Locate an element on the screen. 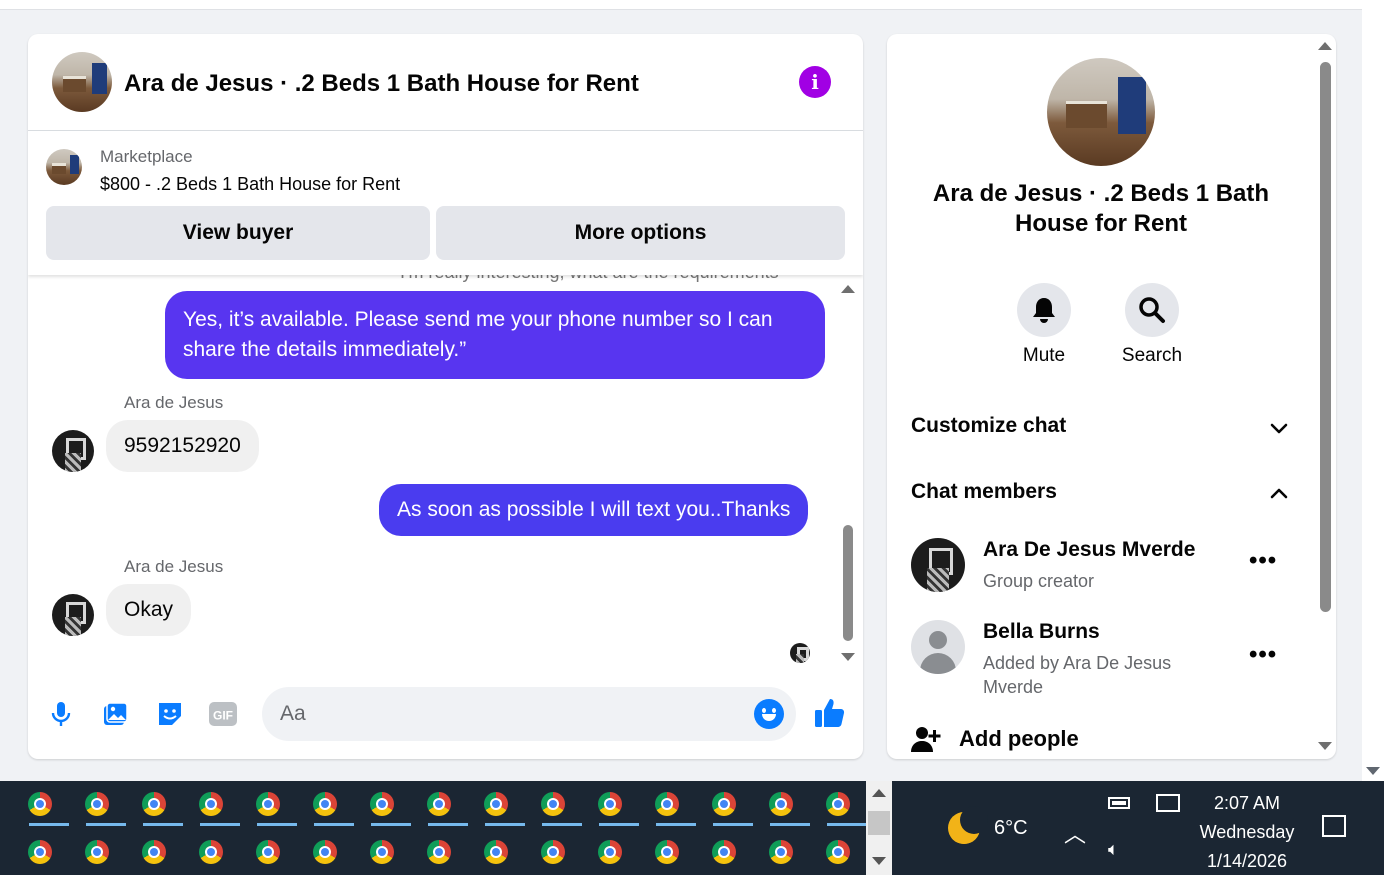 The image size is (1384, 875). listing-thumbnail is located at coordinates (64, 167).